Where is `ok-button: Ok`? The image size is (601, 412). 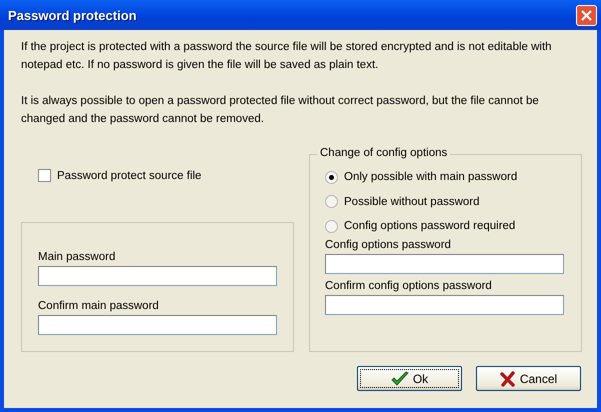
ok-button: Ok is located at coordinates (409, 378).